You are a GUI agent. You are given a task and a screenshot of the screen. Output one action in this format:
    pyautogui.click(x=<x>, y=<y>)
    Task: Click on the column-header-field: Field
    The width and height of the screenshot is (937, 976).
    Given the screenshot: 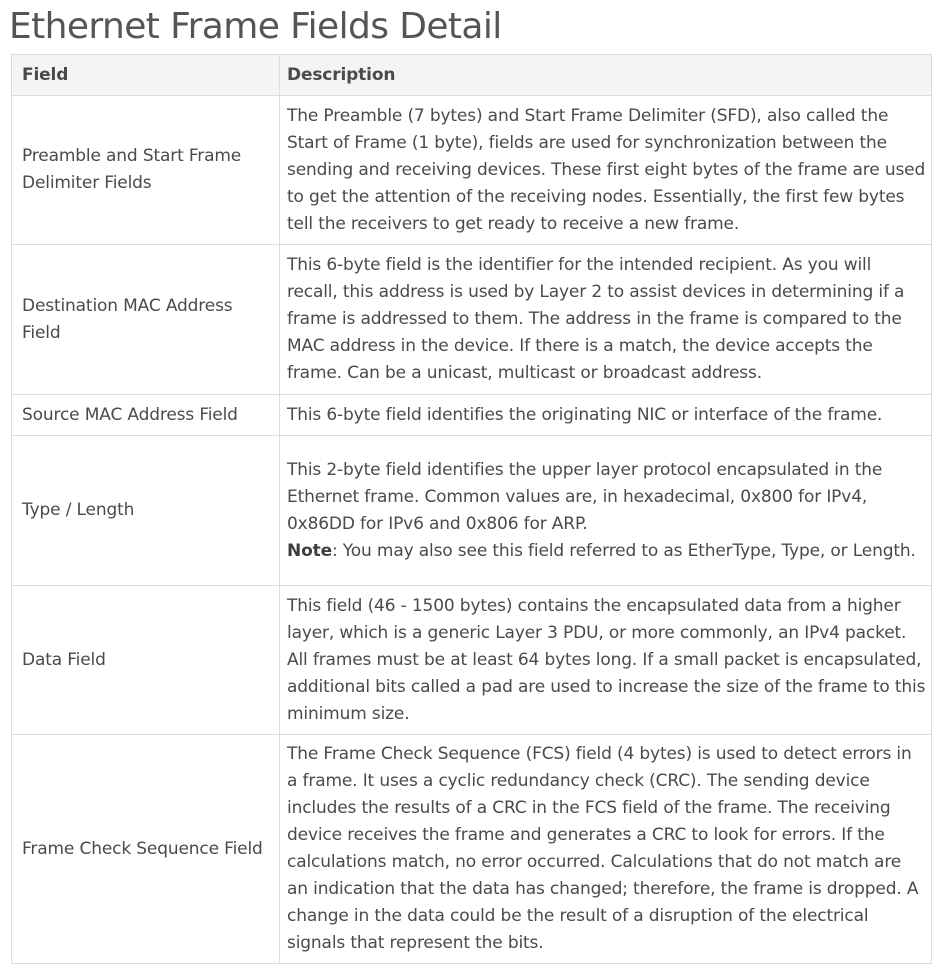 What is the action you would take?
    pyautogui.click(x=145, y=75)
    